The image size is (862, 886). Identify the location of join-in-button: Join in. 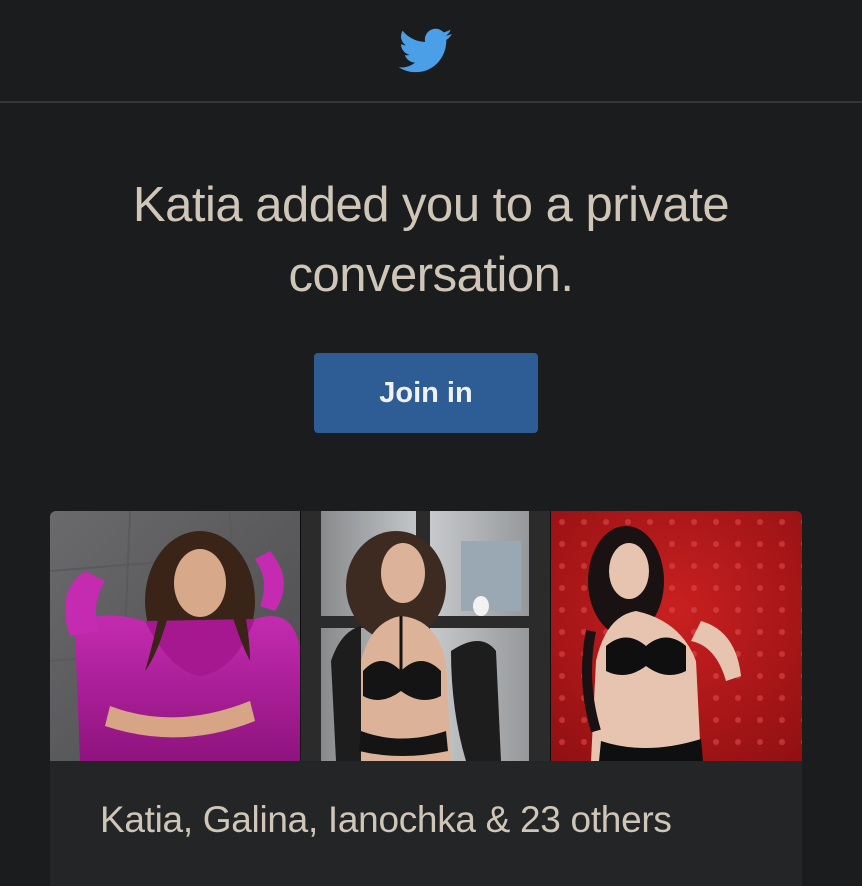
(426, 393).